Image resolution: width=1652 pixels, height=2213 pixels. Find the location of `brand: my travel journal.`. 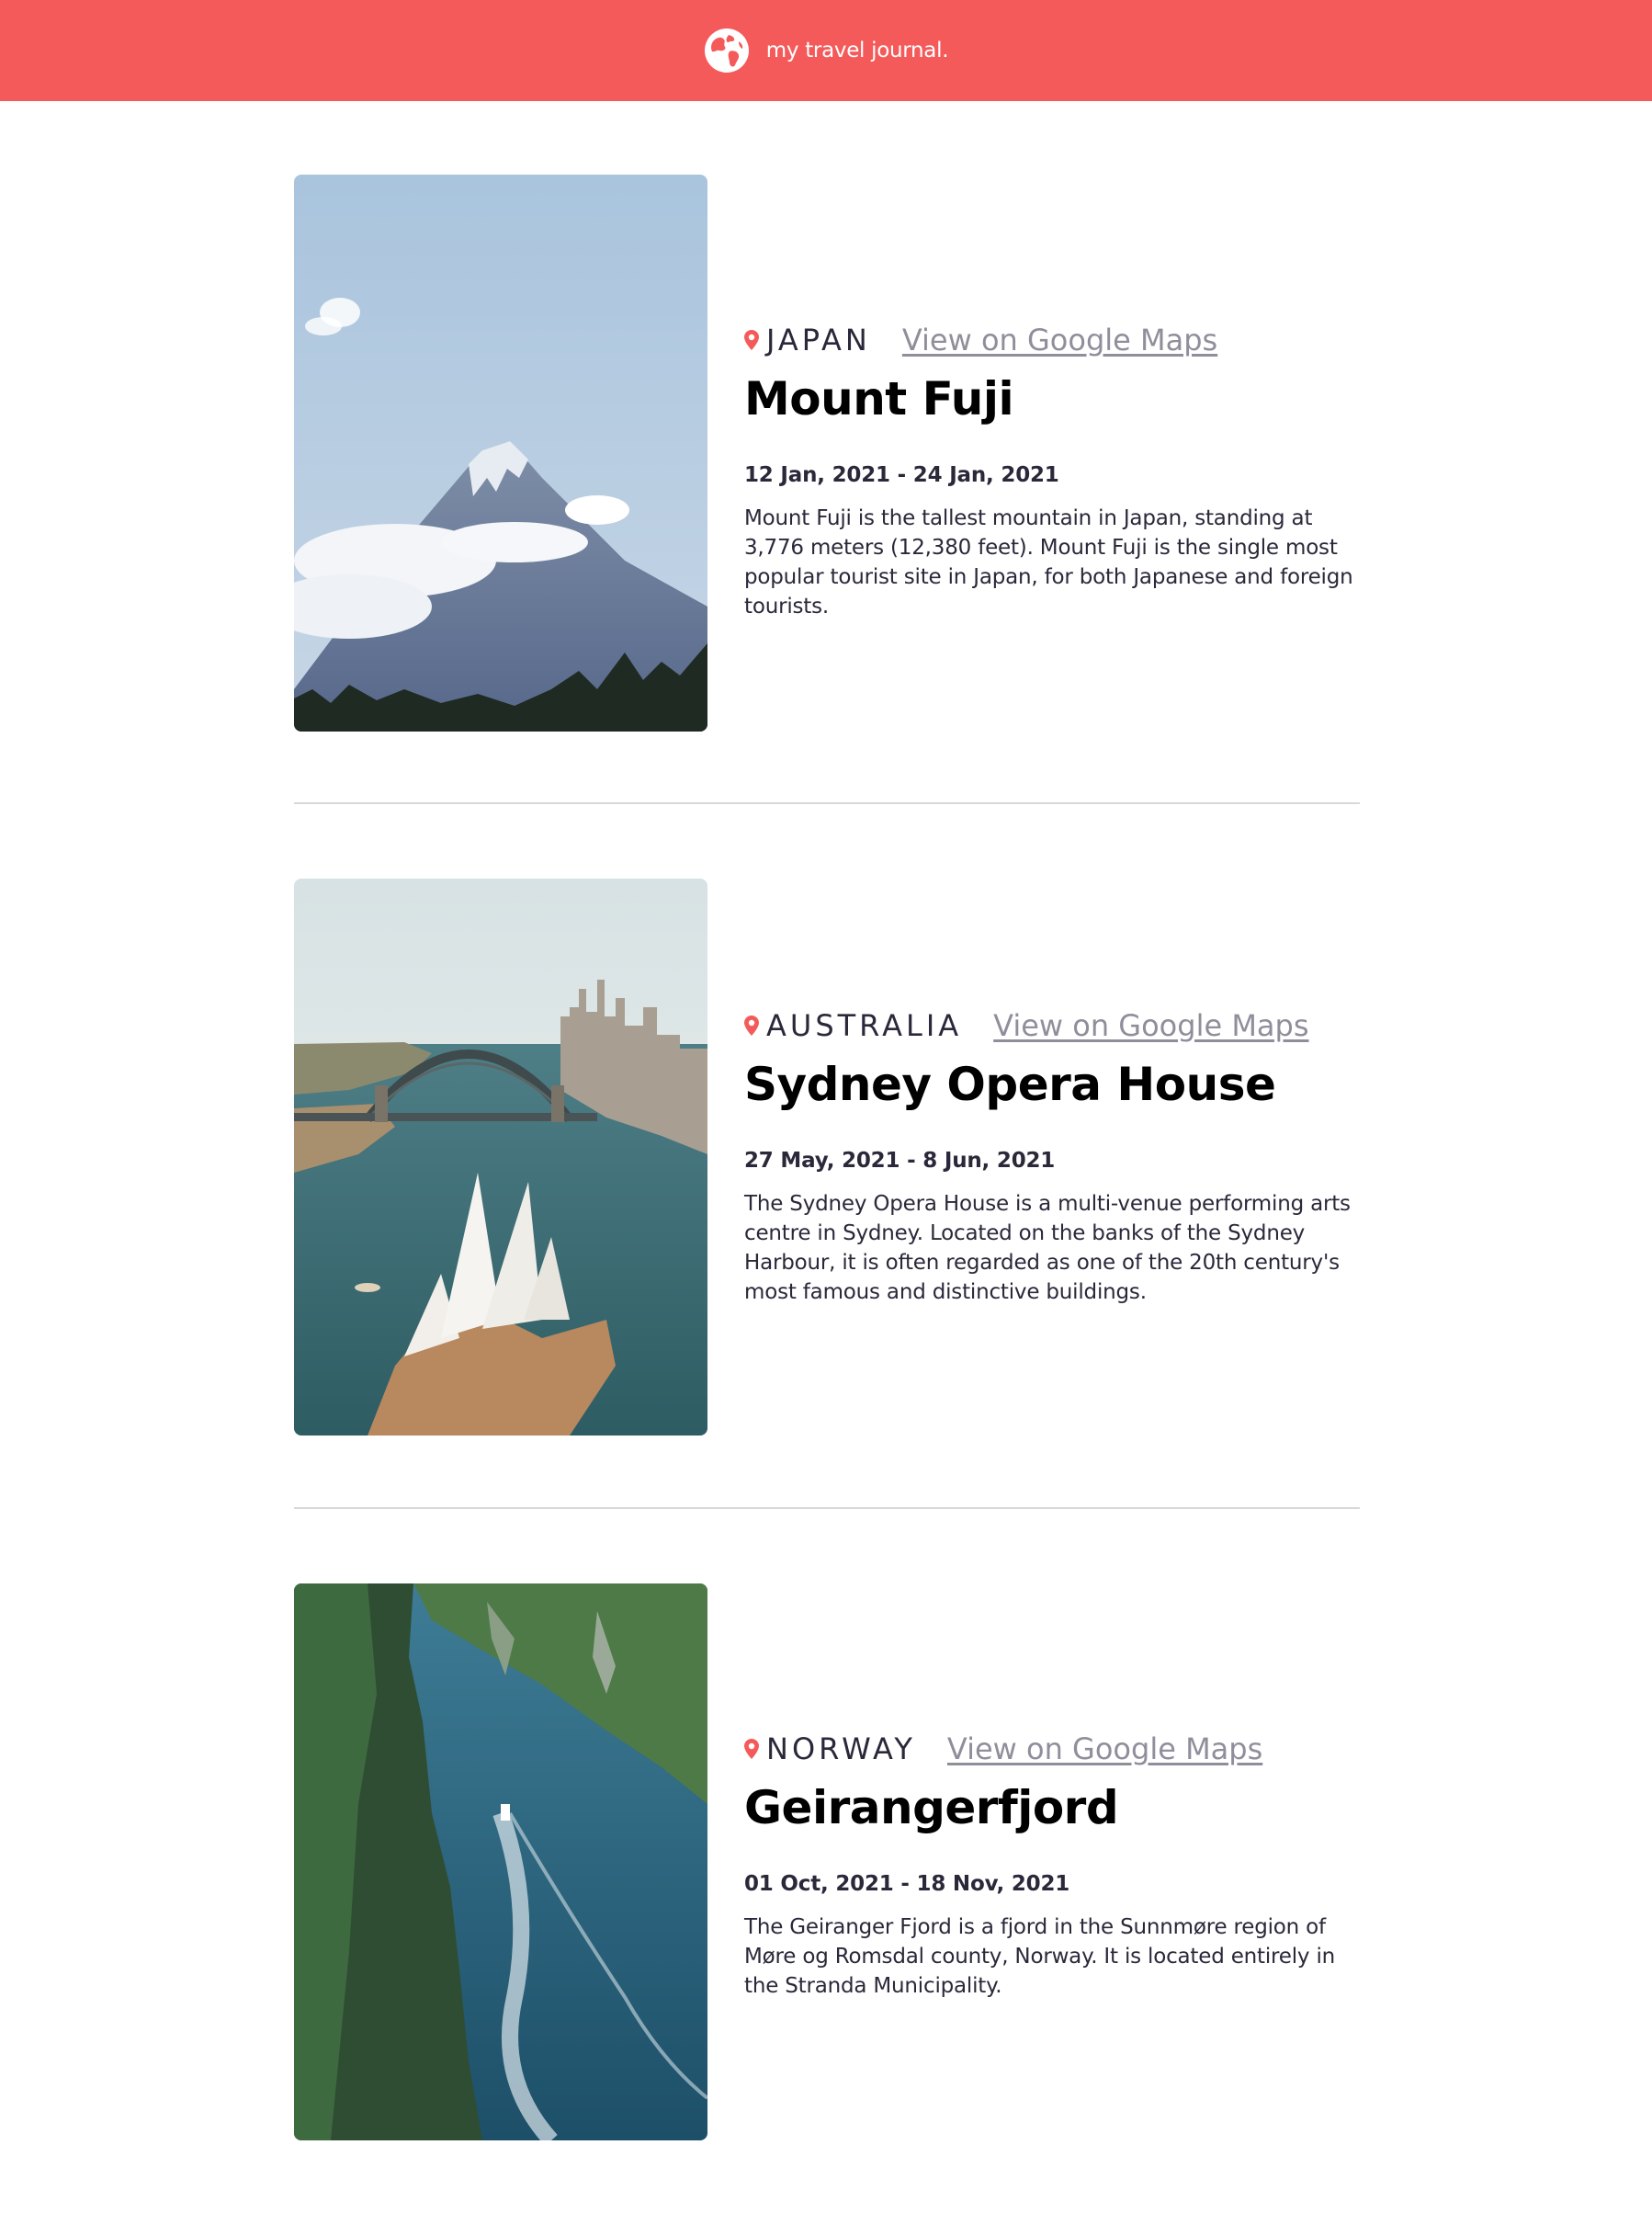

brand: my travel journal. is located at coordinates (826, 51).